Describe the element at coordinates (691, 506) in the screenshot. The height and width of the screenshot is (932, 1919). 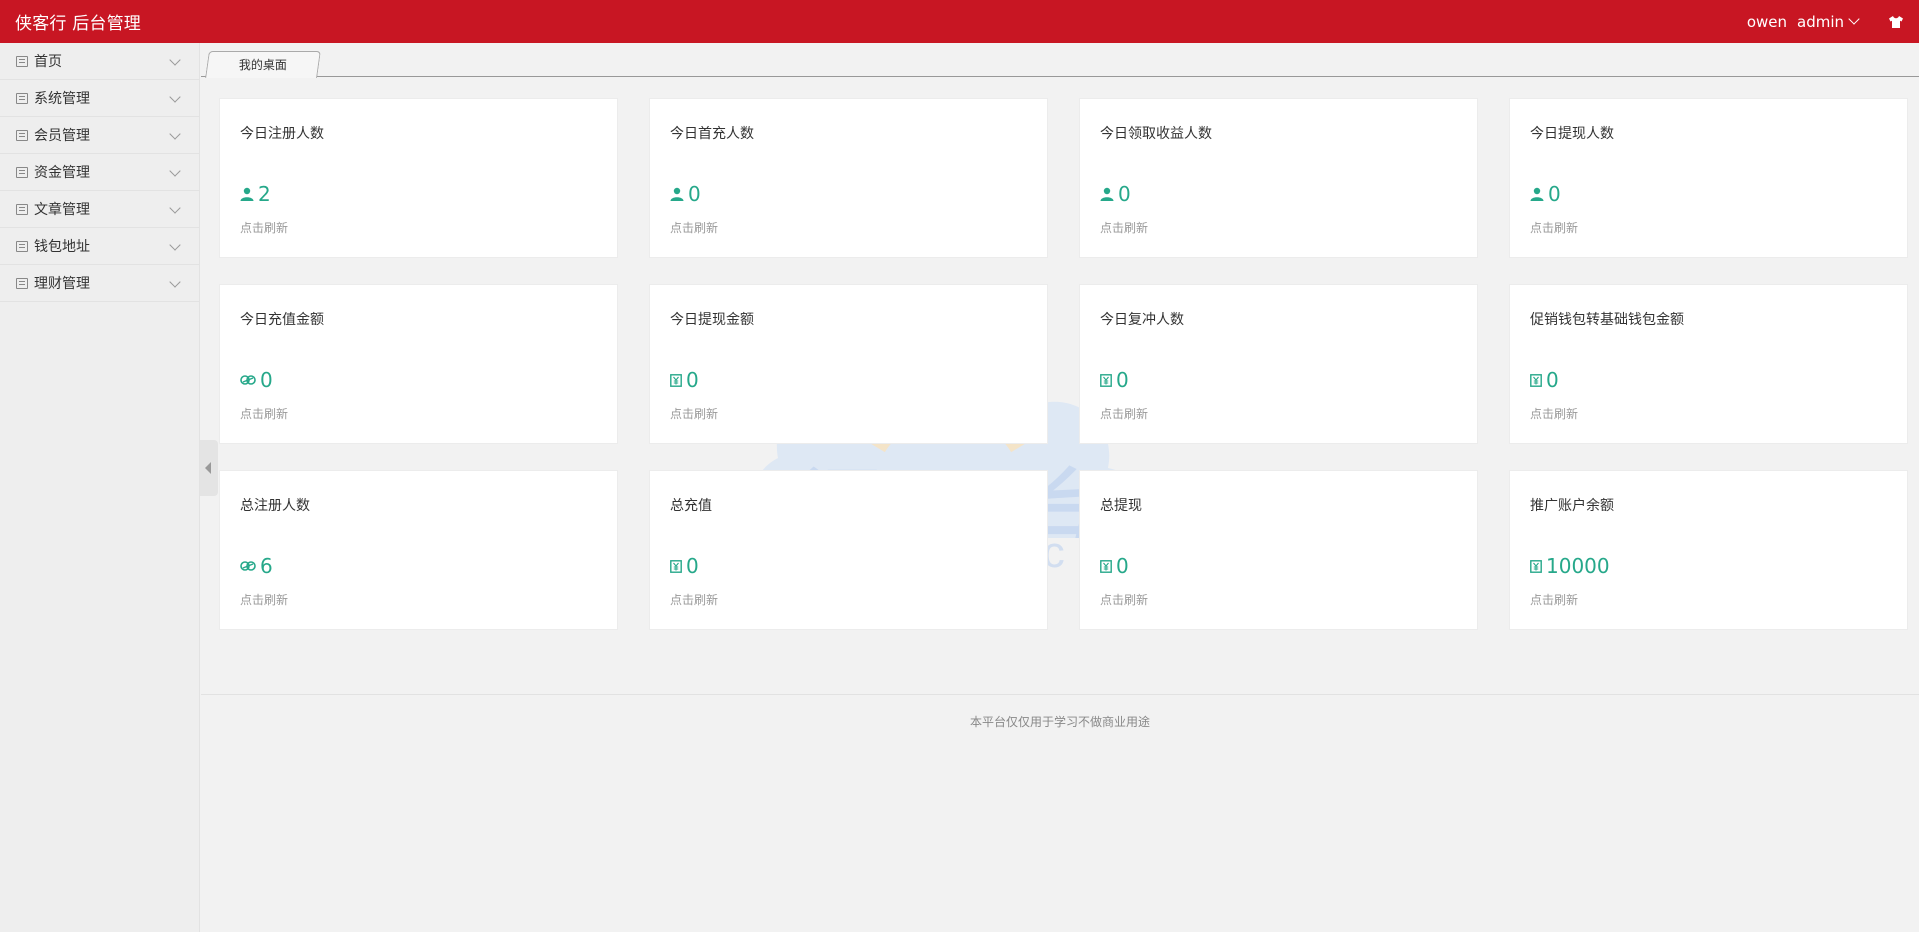
I see `stat-card-title: 总充值` at that location.